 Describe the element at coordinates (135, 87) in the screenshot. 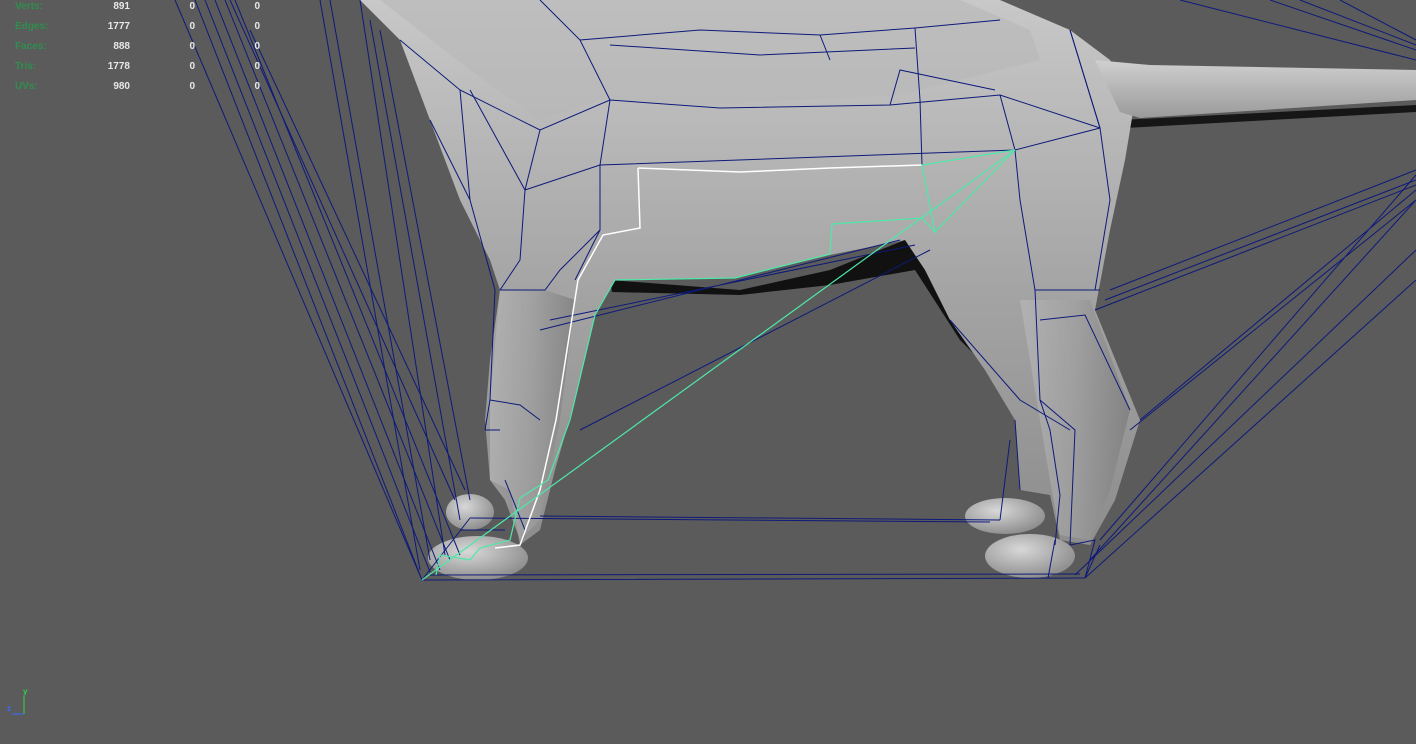

I see `hud-row-uvs: UVs: 980 0 0` at that location.